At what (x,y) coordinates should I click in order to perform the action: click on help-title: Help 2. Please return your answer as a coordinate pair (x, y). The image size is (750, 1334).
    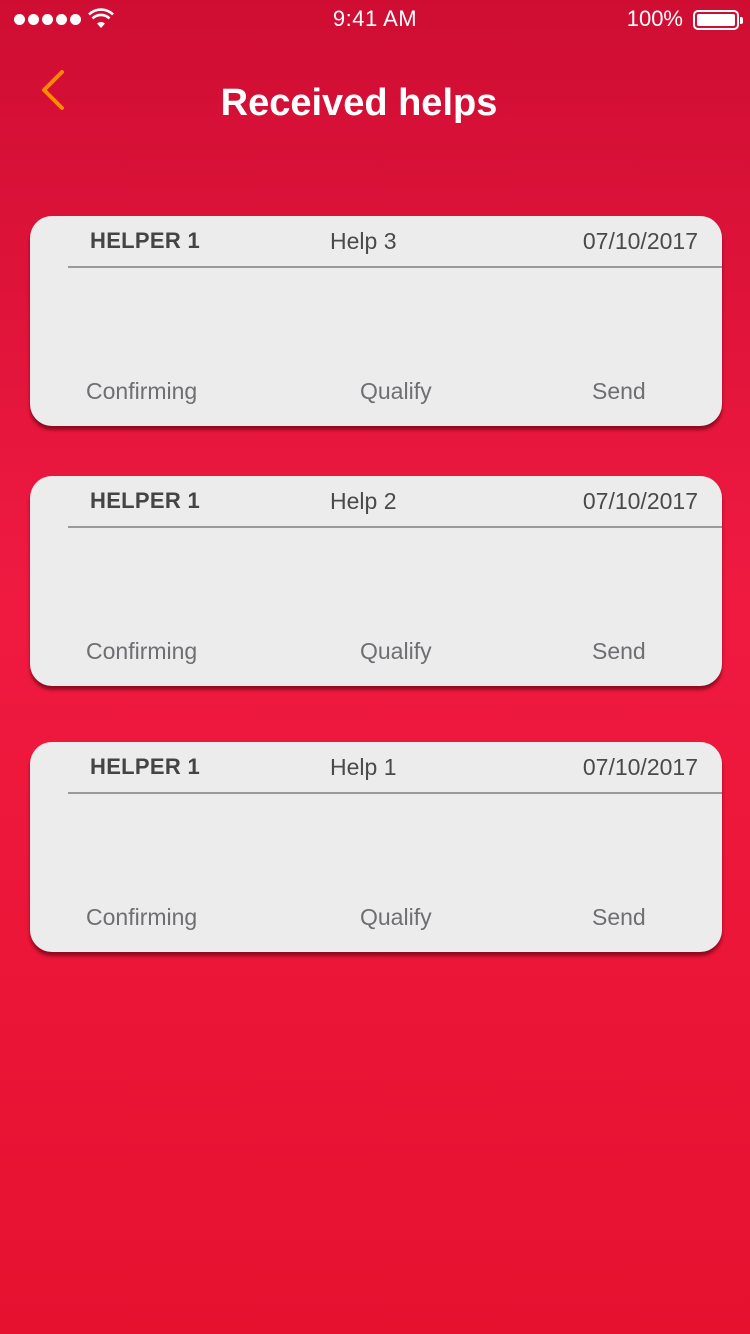
    Looking at the image, I should click on (363, 501).